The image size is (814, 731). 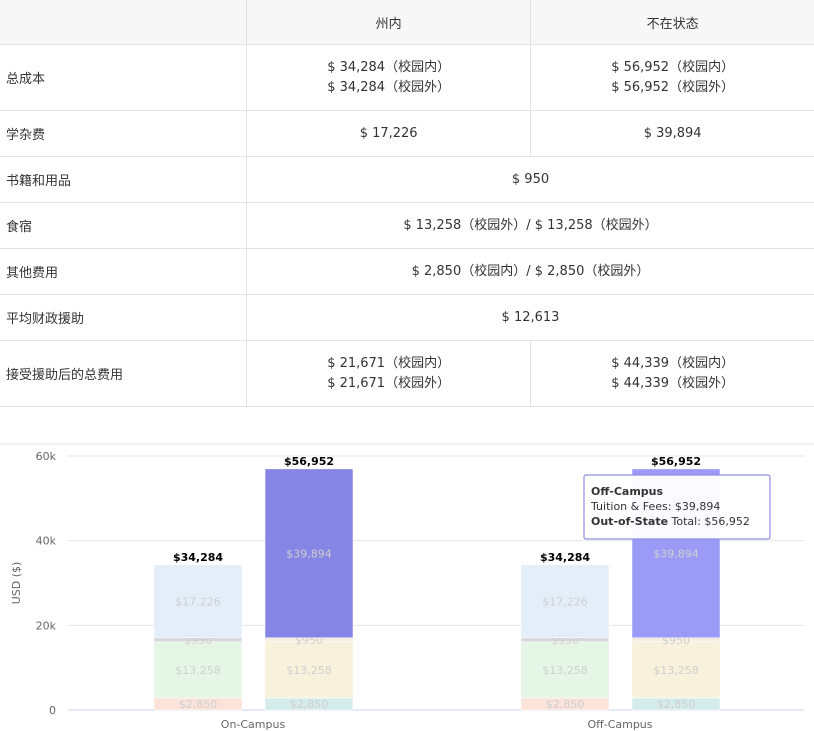 What do you see at coordinates (389, 373) in the screenshot?
I see `cell-in-state: $ 21,671（校园内） $ 21,671（校园外）` at bounding box center [389, 373].